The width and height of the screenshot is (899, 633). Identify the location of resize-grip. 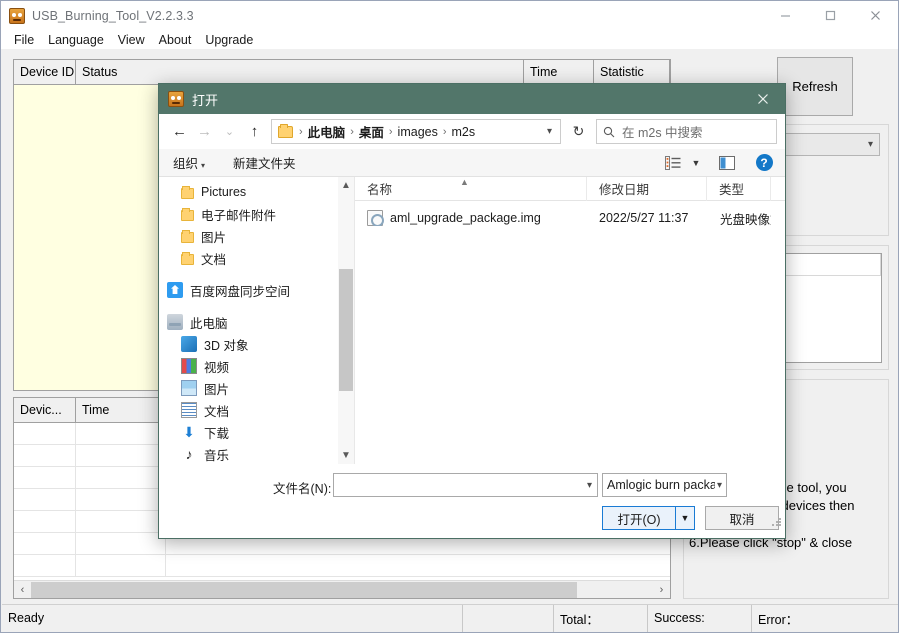
(776, 522).